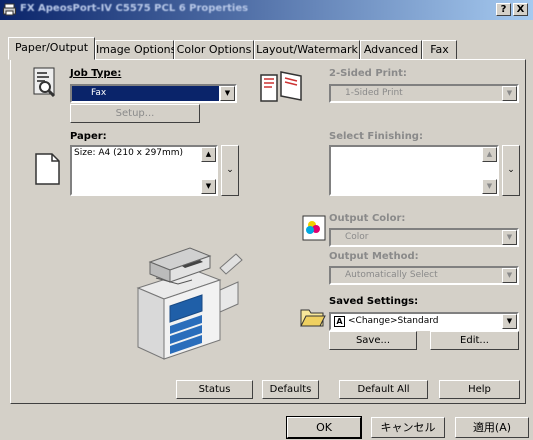 Image resolution: width=533 pixels, height=440 pixels. What do you see at coordinates (374, 301) in the screenshot?
I see `saved-settings-label: Saved Settings:` at bounding box center [374, 301].